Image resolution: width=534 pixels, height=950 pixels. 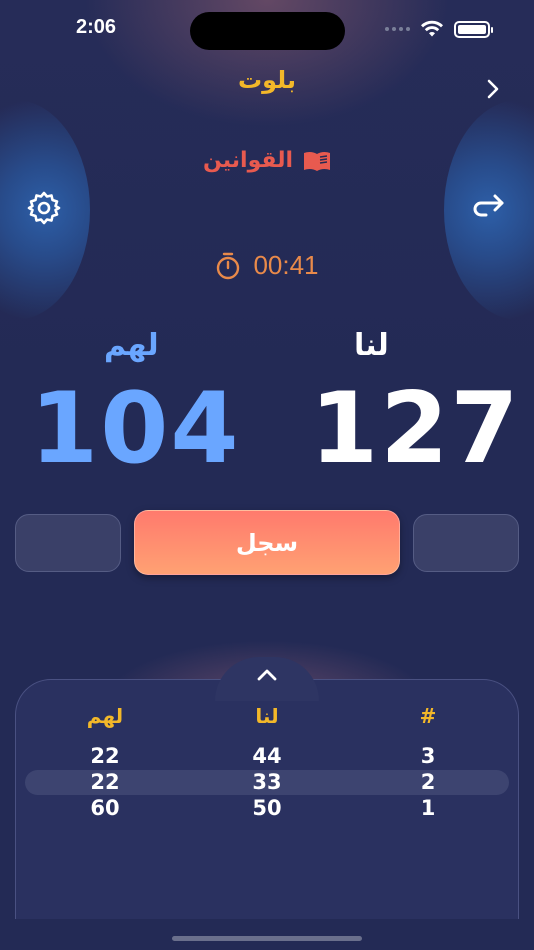 I want to click on column-header-us: لنا, so click(x=267, y=716).